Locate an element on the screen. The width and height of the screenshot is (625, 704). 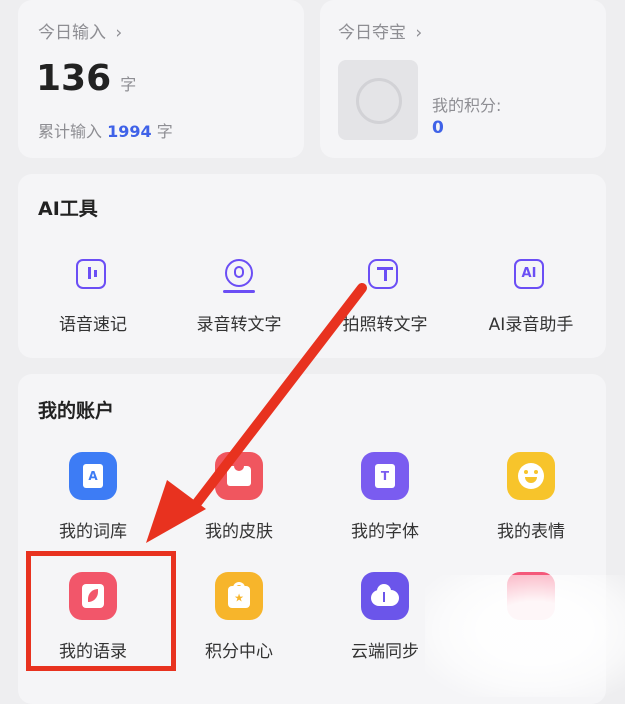
app-points-center: ★ 积分中心 is located at coordinates (239, 617).